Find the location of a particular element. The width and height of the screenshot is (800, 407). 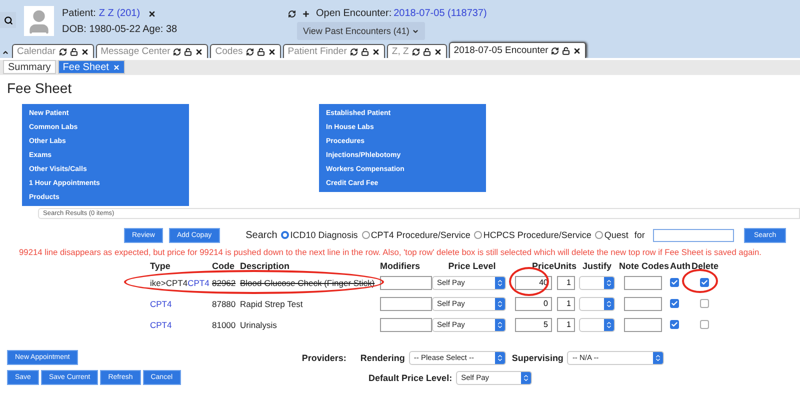

avatar-icon is located at coordinates (39, 21).